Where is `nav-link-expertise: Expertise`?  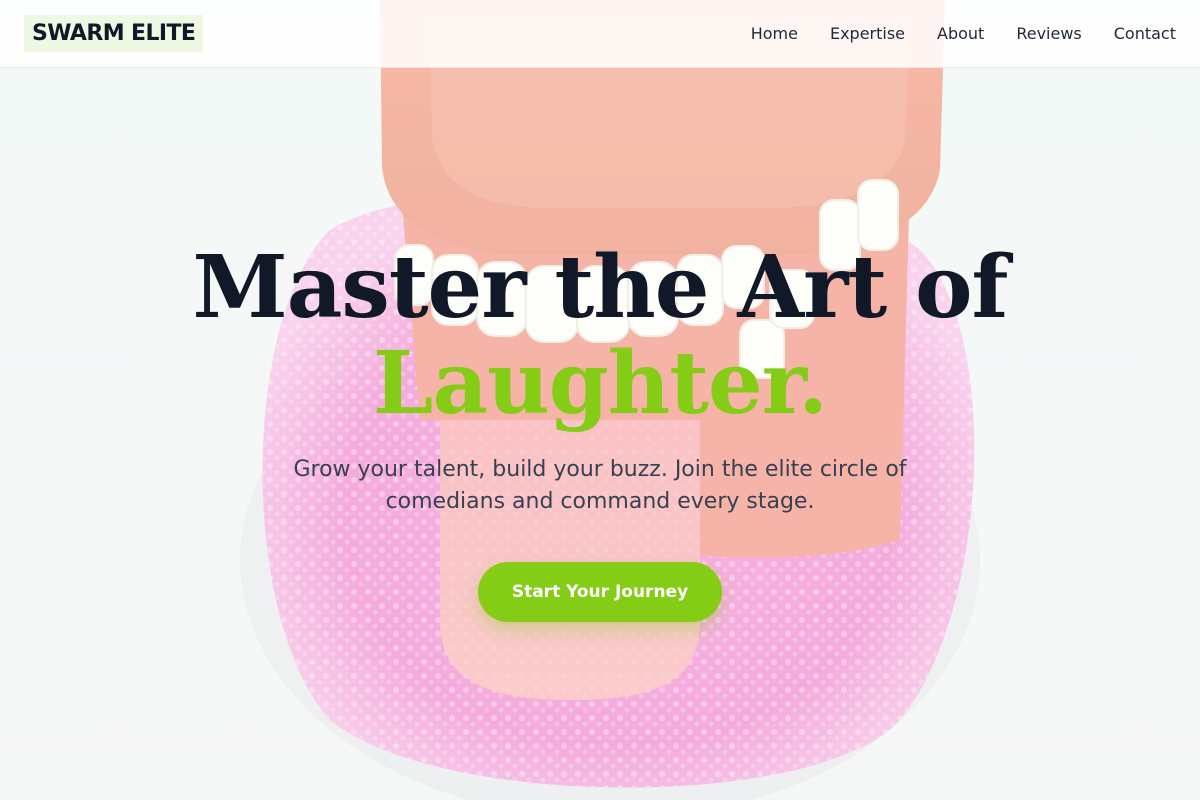
nav-link-expertise: Expertise is located at coordinates (867, 33).